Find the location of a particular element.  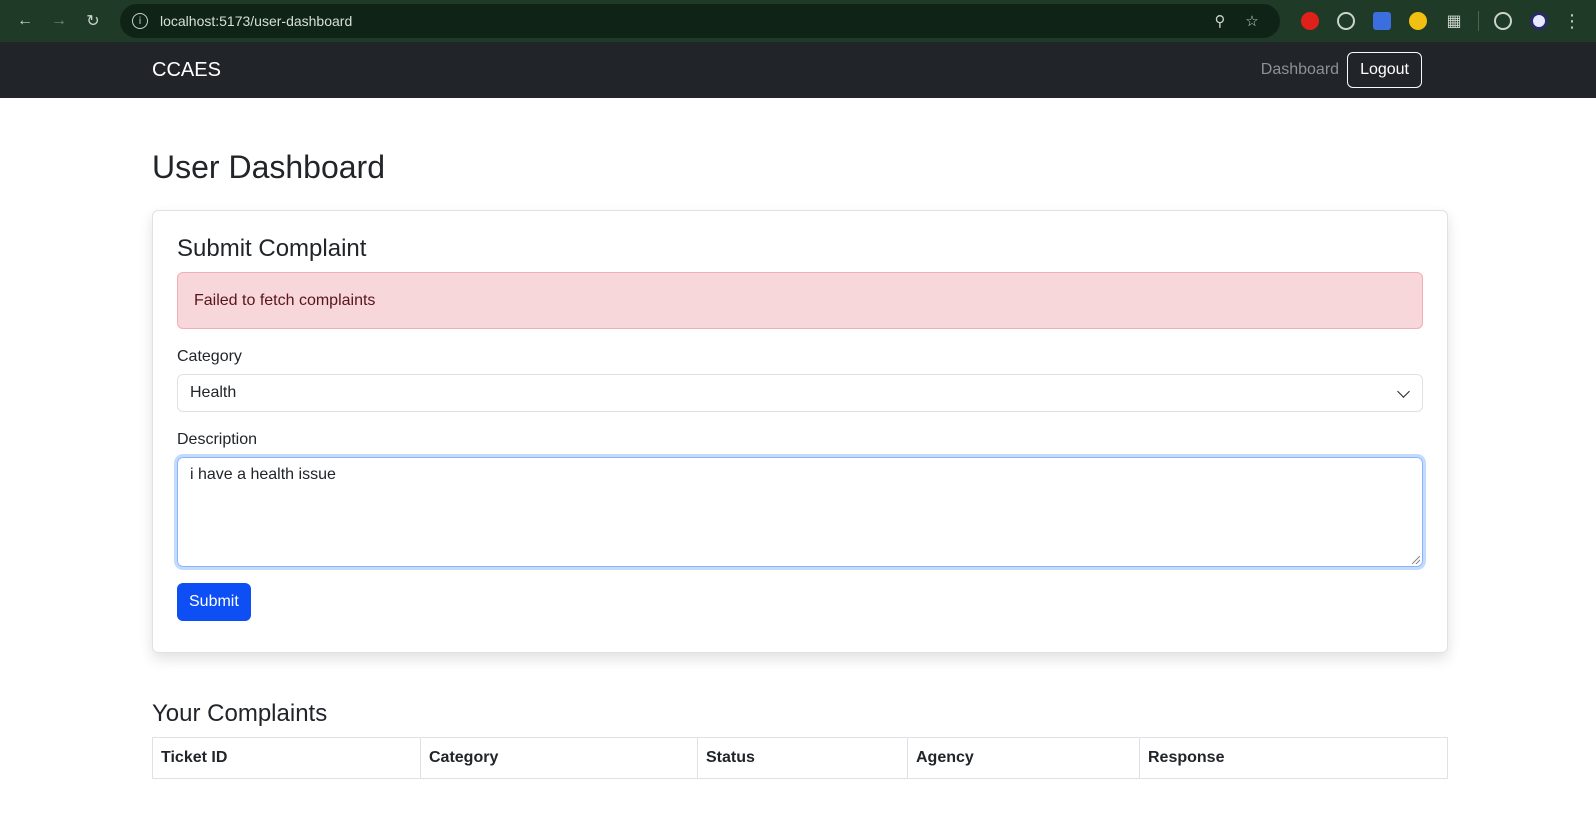

description-text: i have a health issue is located at coordinates (263, 475).